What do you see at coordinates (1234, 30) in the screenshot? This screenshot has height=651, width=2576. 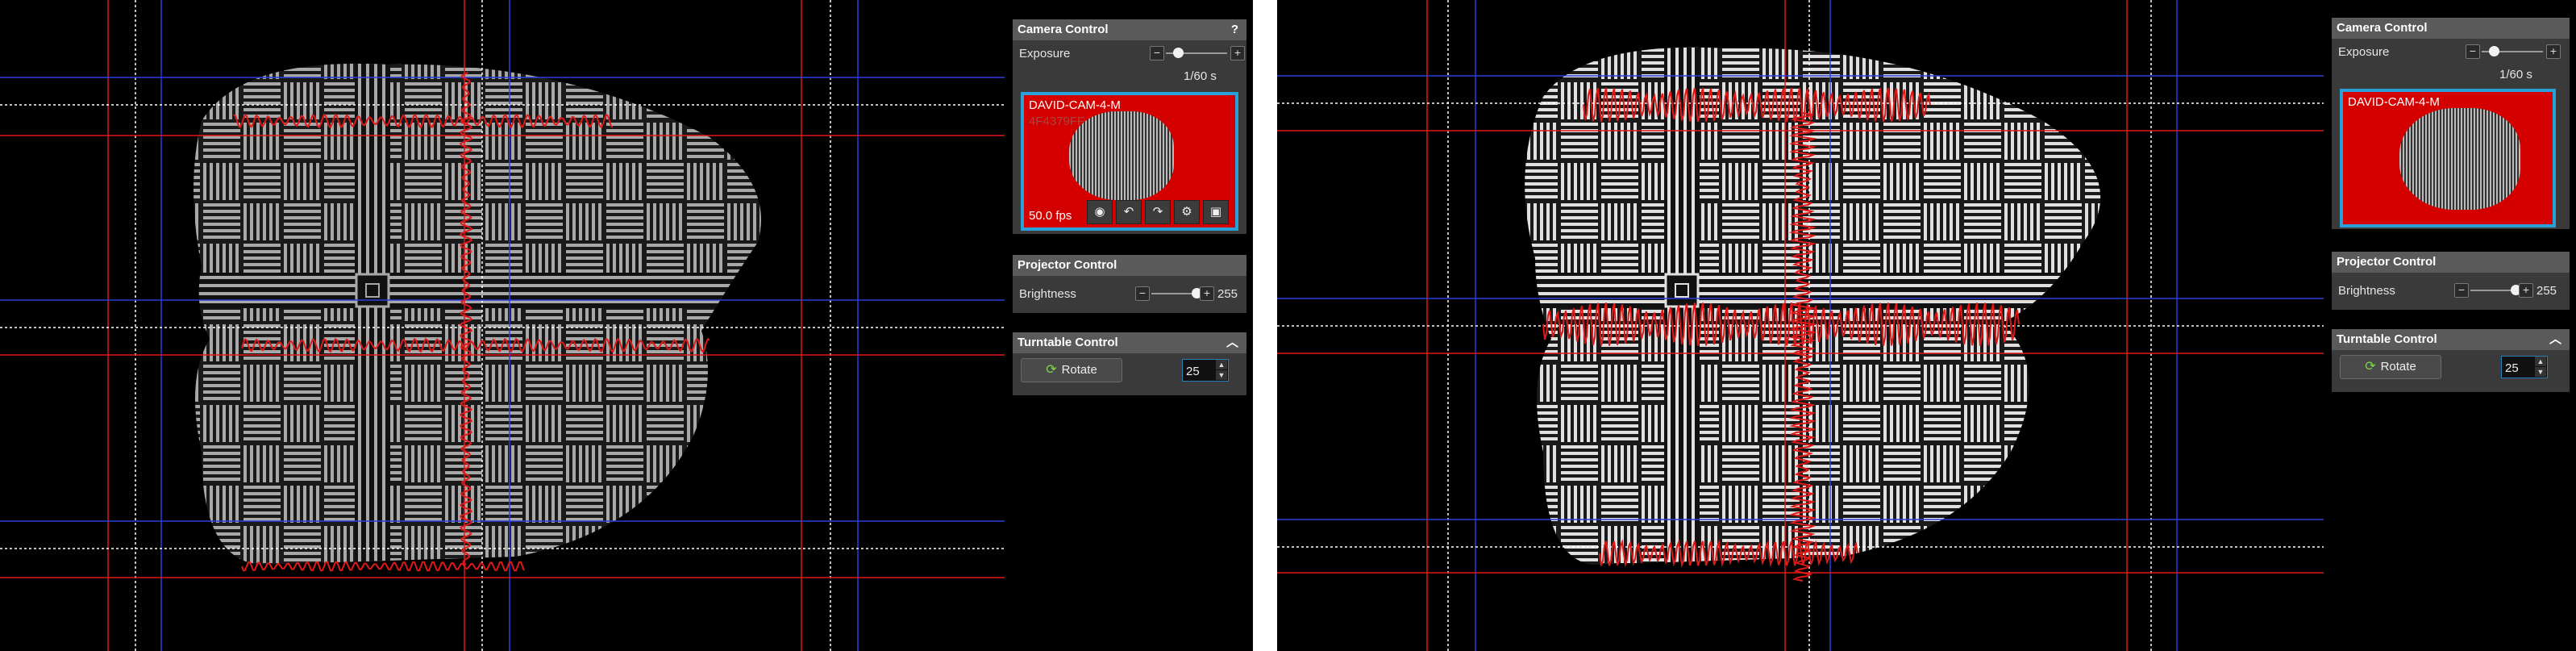 I see `help-button: ?` at bounding box center [1234, 30].